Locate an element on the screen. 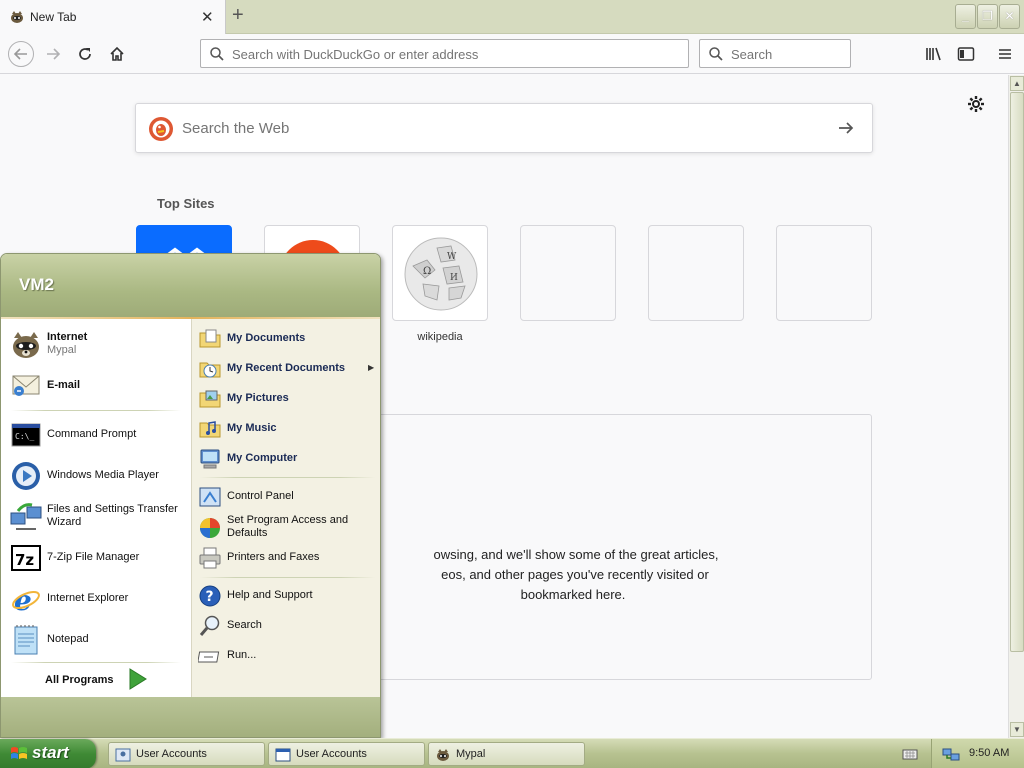 Image resolution: width=1024 pixels, height=768 pixels. top-site-tile-wikipedia: Ω W И is located at coordinates (440, 273).